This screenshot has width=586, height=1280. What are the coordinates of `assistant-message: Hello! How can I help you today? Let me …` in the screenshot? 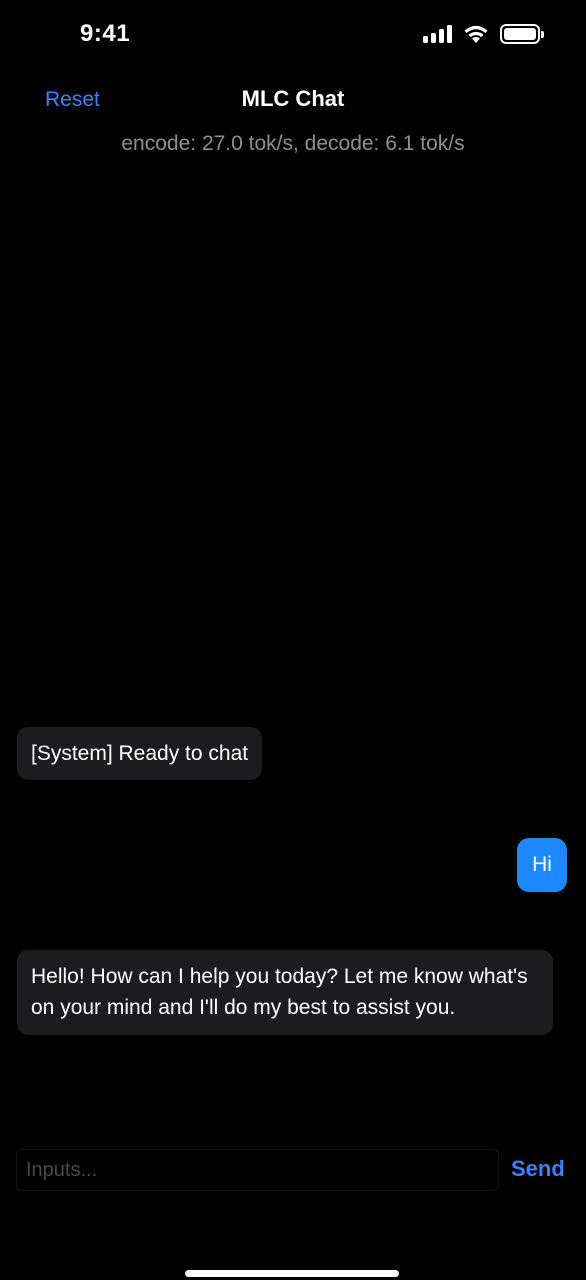 It's located at (285, 992).